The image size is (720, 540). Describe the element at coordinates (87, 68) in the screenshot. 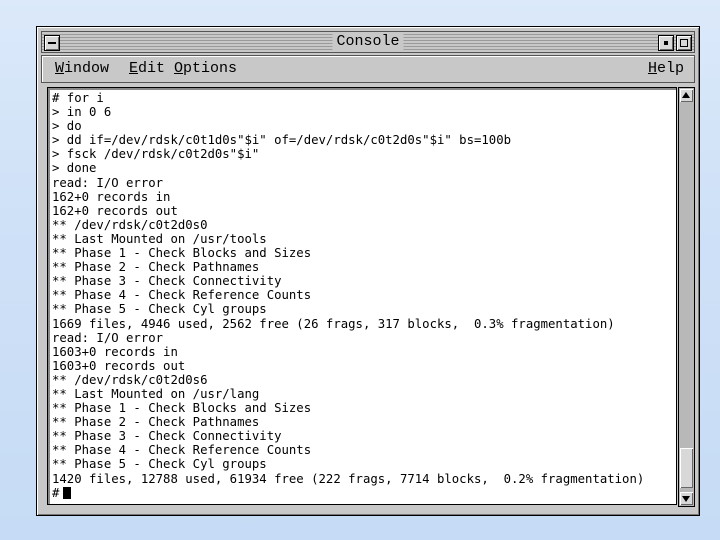

I see `menu-window-label: indow` at that location.